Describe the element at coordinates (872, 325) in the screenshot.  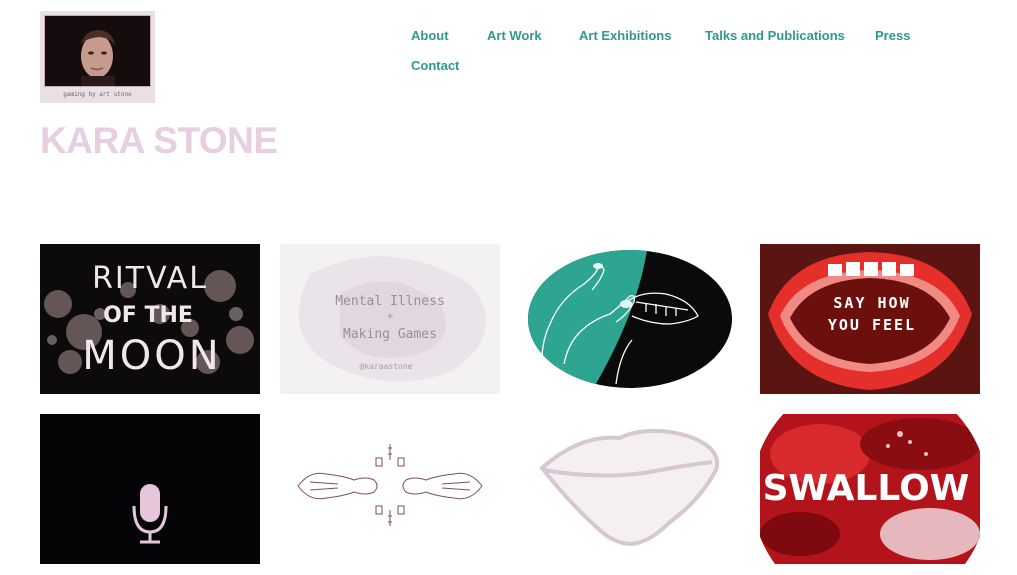
I see `tile-text: YOU FEEL` at that location.